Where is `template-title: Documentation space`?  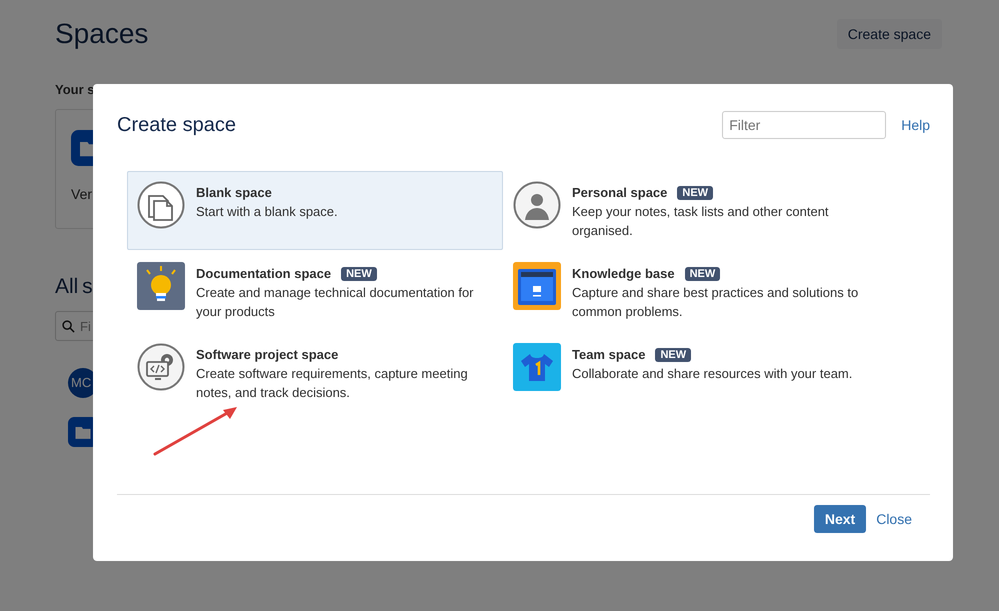 template-title: Documentation space is located at coordinates (264, 273).